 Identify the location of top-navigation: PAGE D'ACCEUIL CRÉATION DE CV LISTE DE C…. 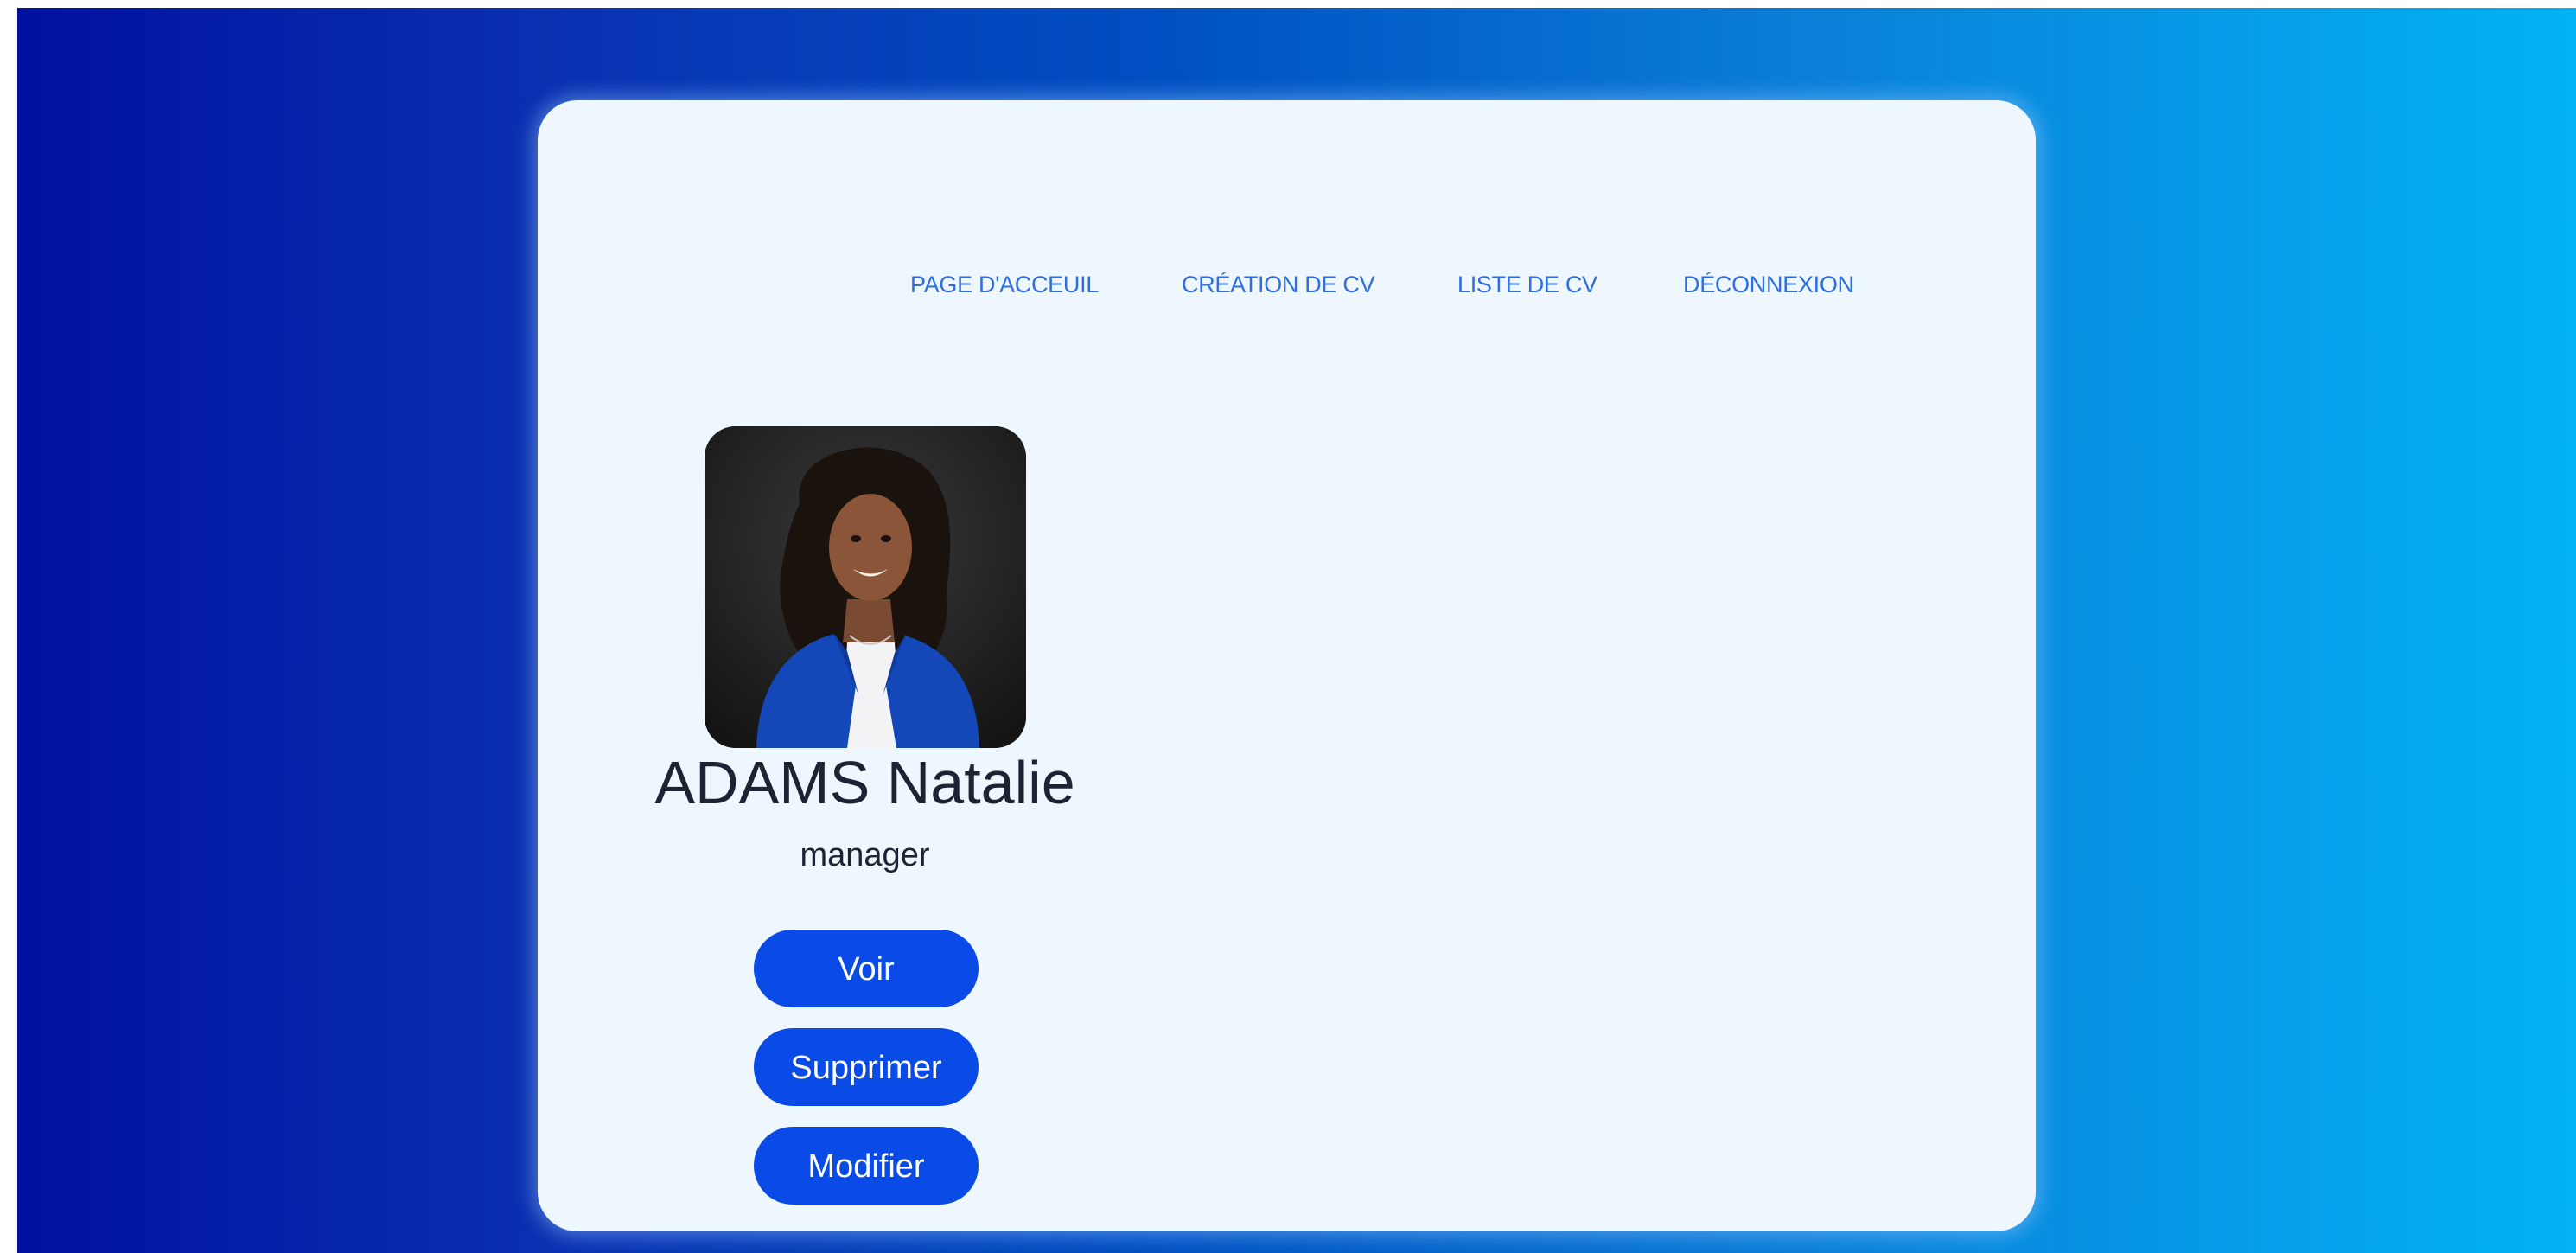
(1287, 284).